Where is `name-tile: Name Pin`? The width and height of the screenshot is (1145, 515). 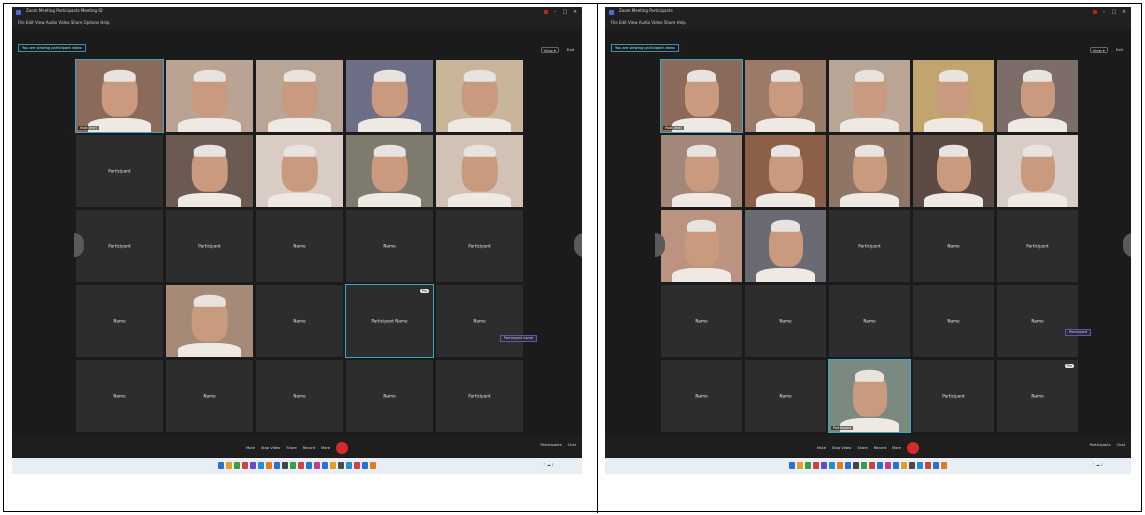
name-tile: Name Pin is located at coordinates (1037, 396).